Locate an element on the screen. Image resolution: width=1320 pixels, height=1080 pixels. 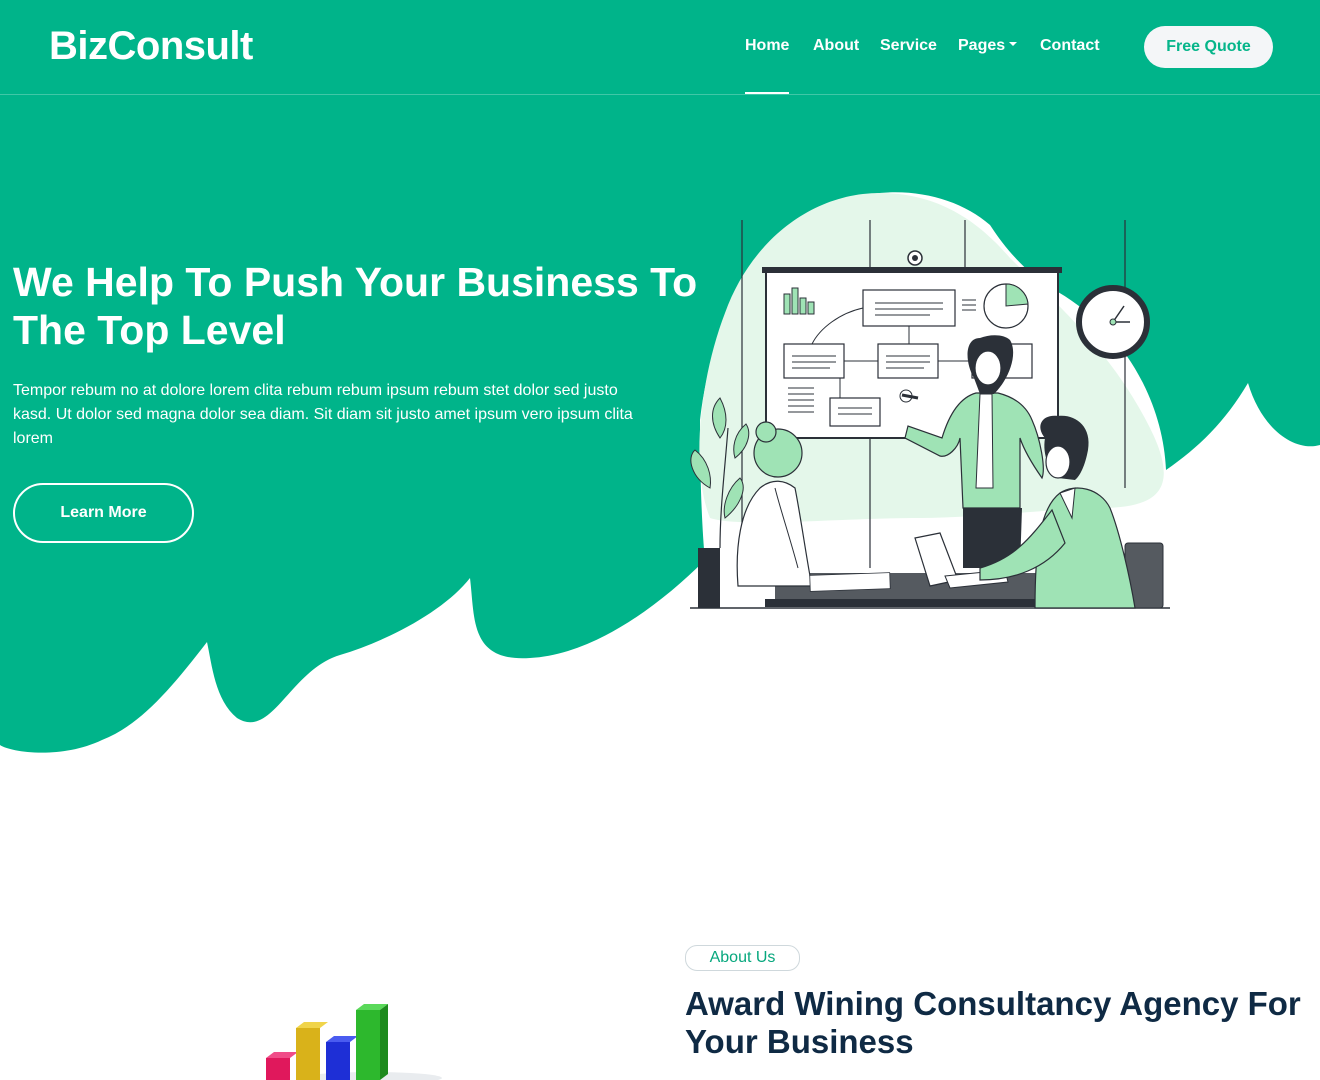
nav-service: Service is located at coordinates (908, 46).